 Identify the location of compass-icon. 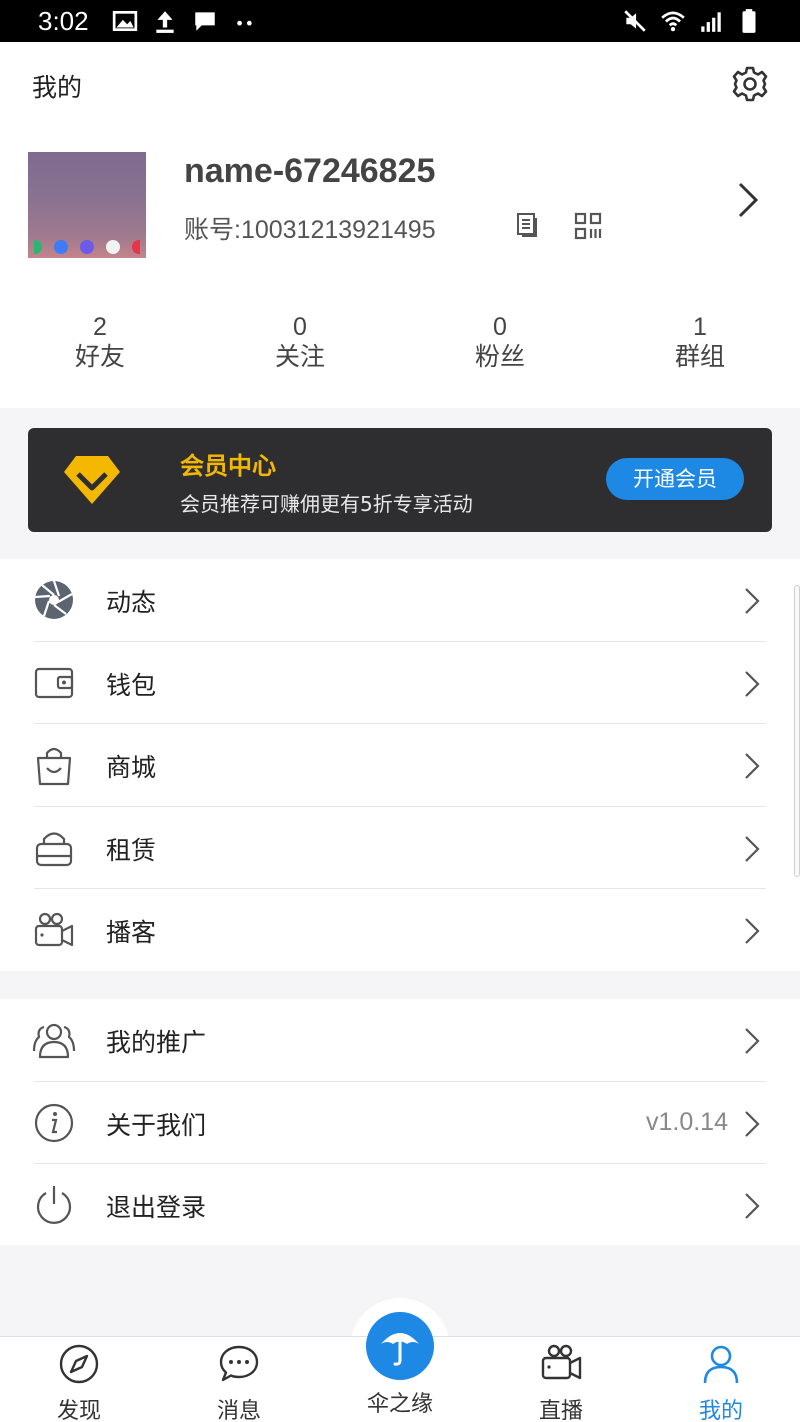
(79, 1364).